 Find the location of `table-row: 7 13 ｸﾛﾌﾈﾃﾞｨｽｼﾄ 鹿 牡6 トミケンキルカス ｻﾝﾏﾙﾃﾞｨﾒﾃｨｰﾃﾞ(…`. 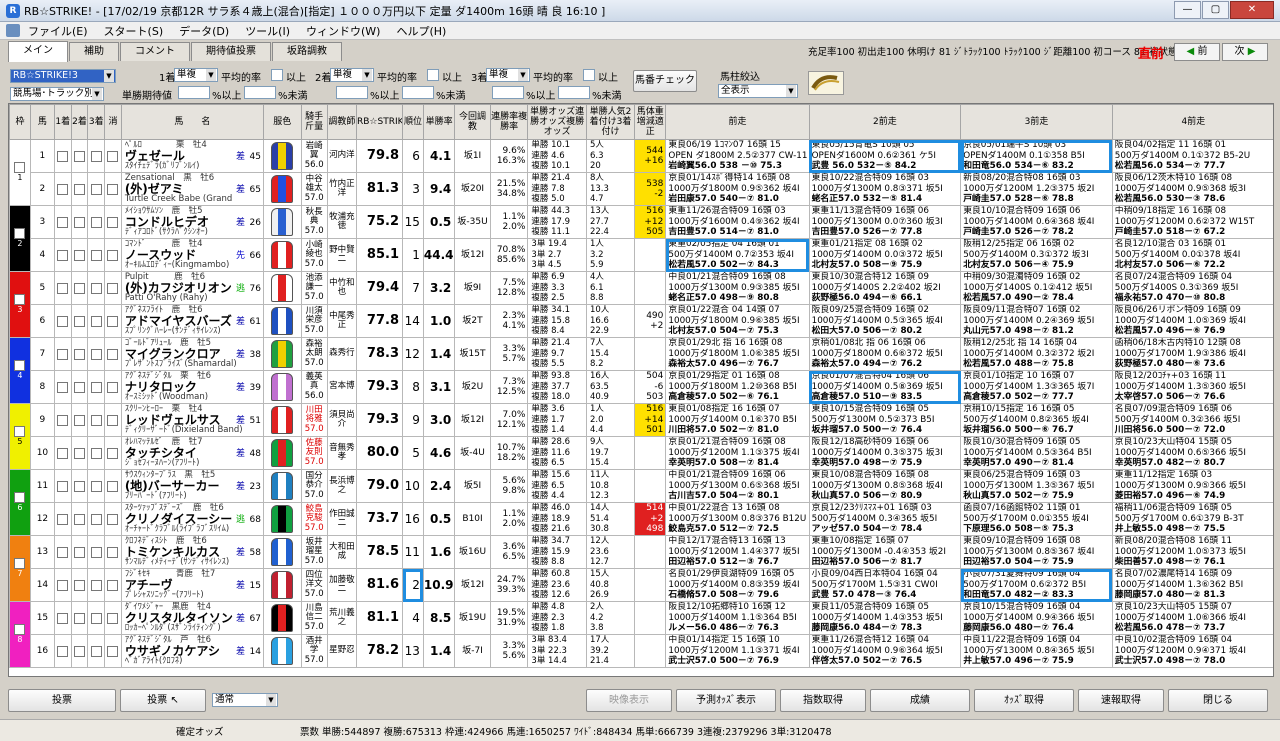

table-row: 7 13 ｸﾛﾌﾈﾃﾞｨｽｼﾄ 鹿 牡6 トミケンキルカス ｻﾝﾏﾙﾃﾞｨﾒﾃｨｰﾃﾞ(… is located at coordinates (641, 568).